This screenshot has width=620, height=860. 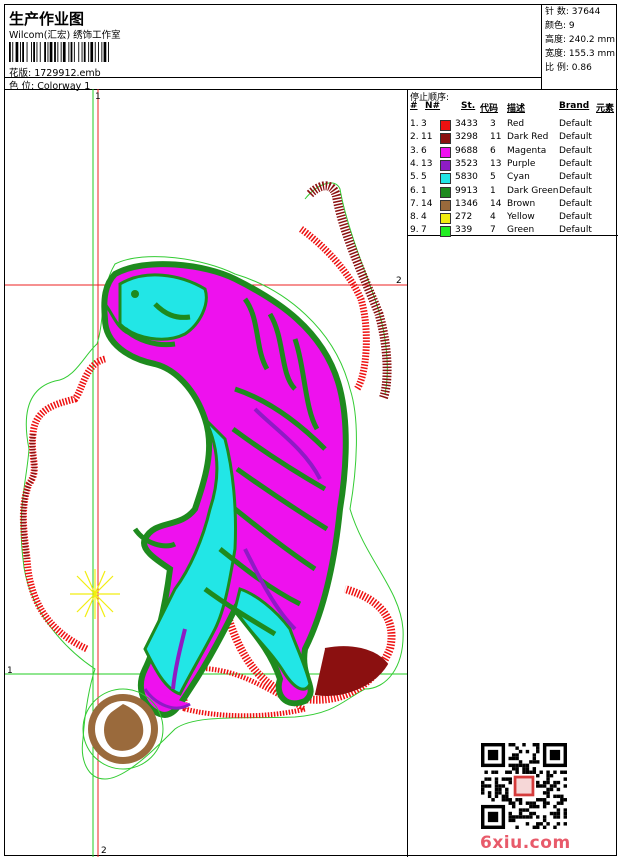 I want to click on qr-code-image, so click(x=524, y=786).